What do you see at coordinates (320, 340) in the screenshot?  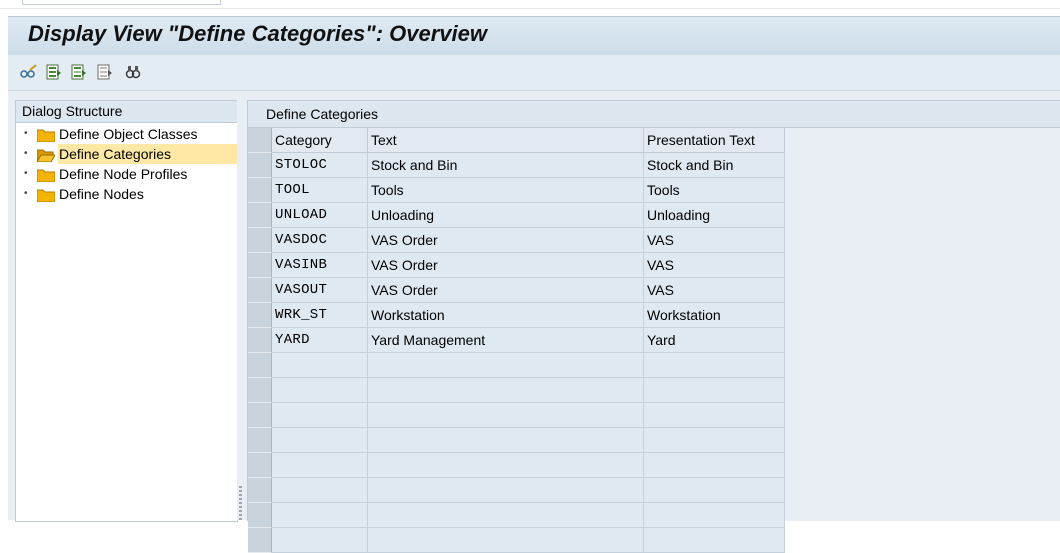 I see `category-cell: YARD` at bounding box center [320, 340].